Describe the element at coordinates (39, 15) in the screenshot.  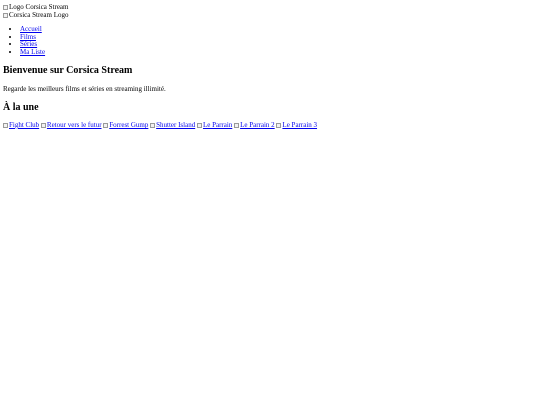
I see `logo-alt-text-secondary: Corsica Stream Logo` at that location.